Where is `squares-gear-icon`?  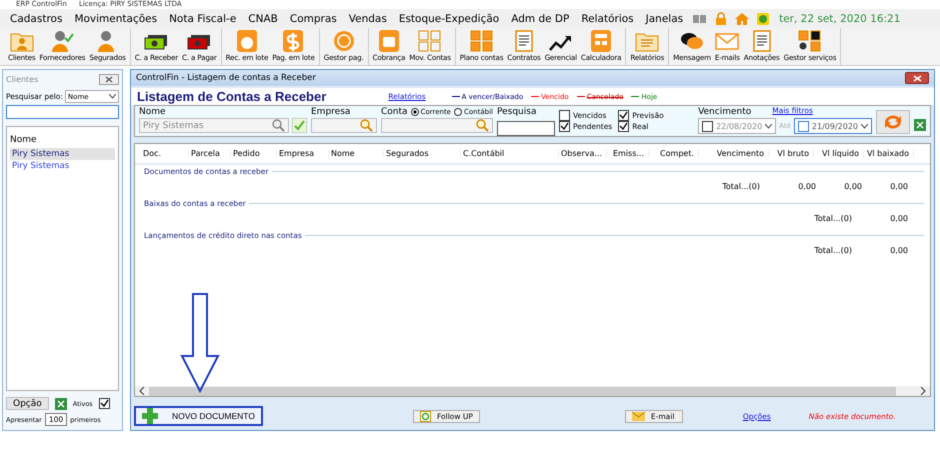
squares-gear-icon is located at coordinates (810, 41).